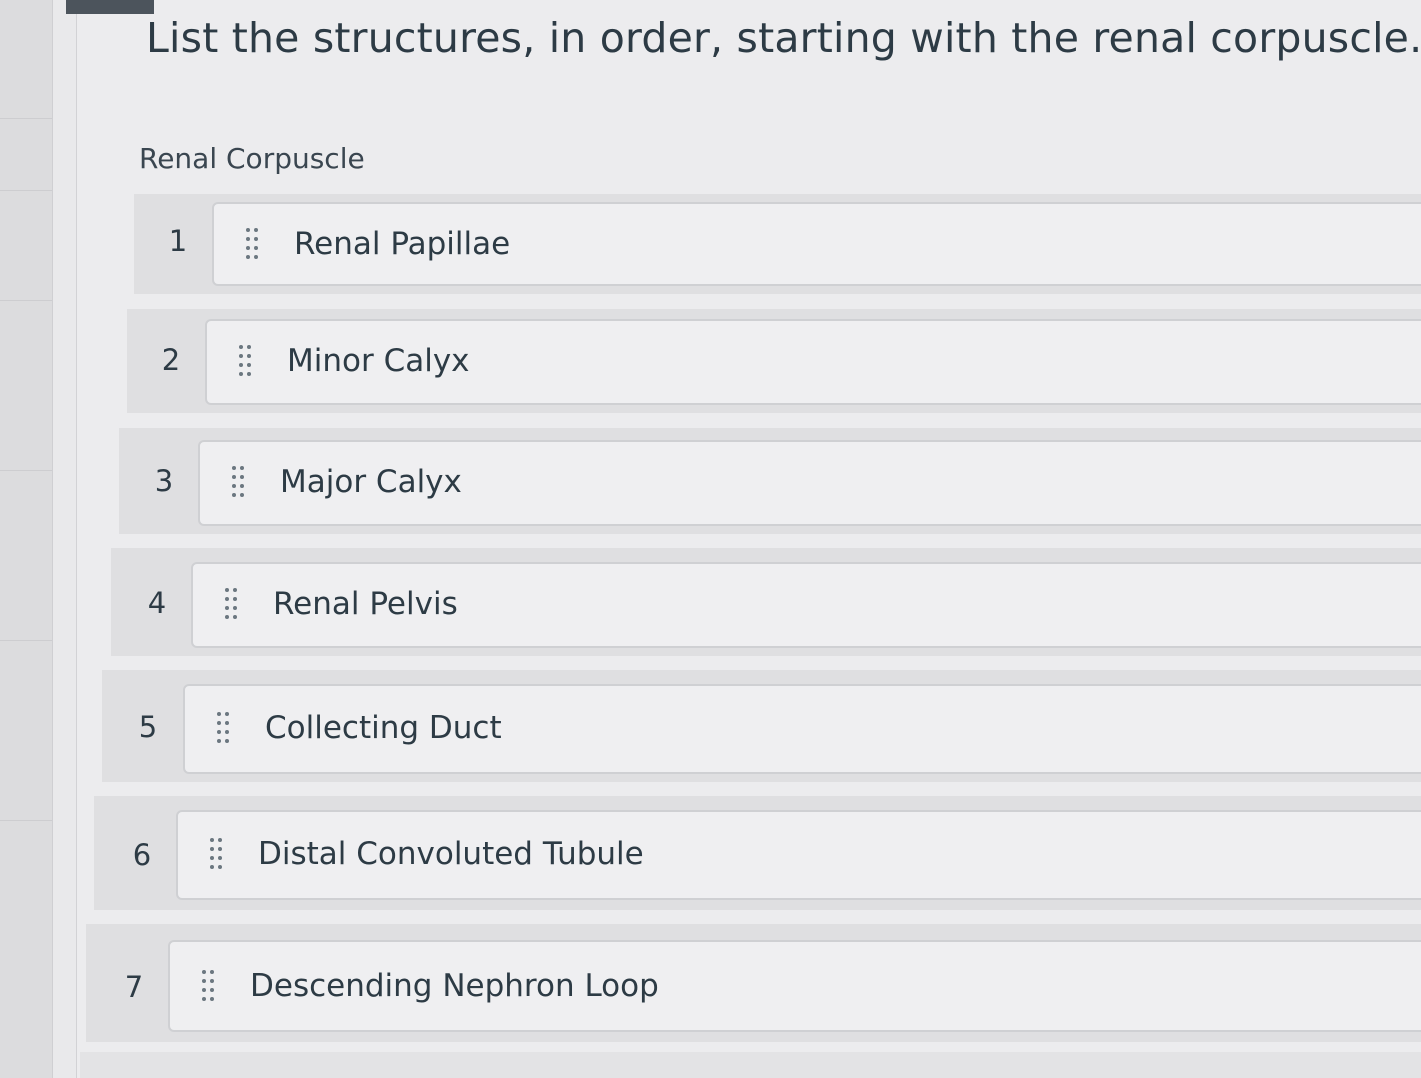 The image size is (1421, 1078). What do you see at coordinates (816, 244) in the screenshot?
I see `draggable-item: Renal Papillae` at bounding box center [816, 244].